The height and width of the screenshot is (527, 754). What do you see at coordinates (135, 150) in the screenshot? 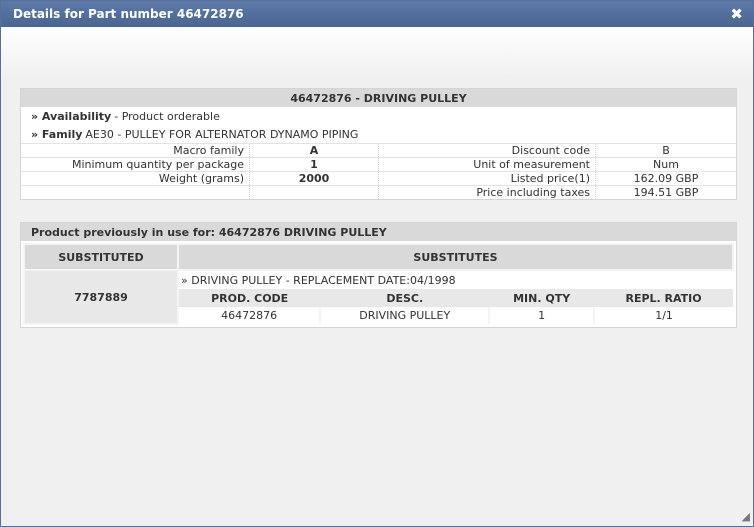
I see `attr-label: Macro family` at bounding box center [135, 150].